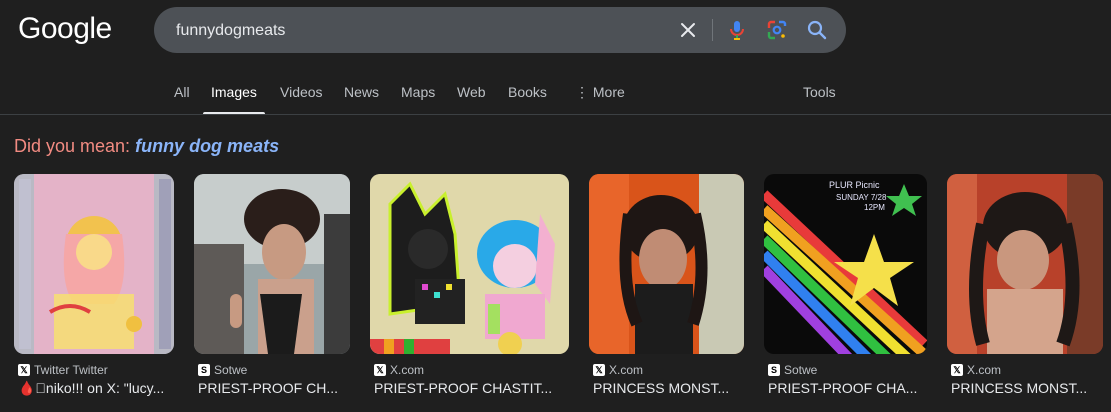 Image resolution: width=1111 pixels, height=412 pixels. I want to click on result-source: 𝕏 Twitter Twitter, so click(63, 370).